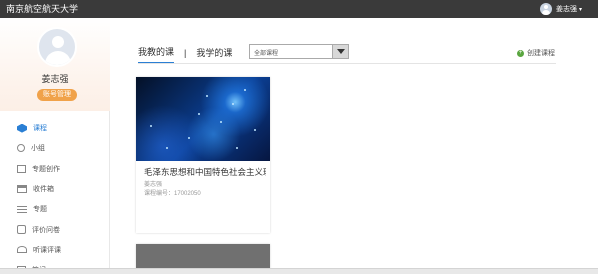 The width and height of the screenshot is (598, 274). What do you see at coordinates (340, 51) in the screenshot?
I see `dropdown-arrow-icon` at bounding box center [340, 51].